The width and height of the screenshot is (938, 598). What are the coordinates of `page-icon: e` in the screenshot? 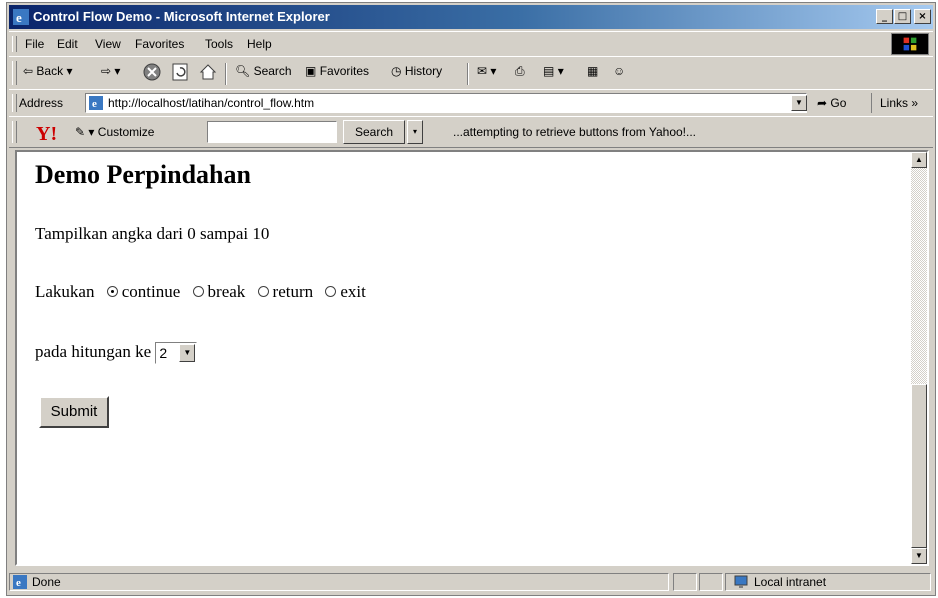 It's located at (96, 103).